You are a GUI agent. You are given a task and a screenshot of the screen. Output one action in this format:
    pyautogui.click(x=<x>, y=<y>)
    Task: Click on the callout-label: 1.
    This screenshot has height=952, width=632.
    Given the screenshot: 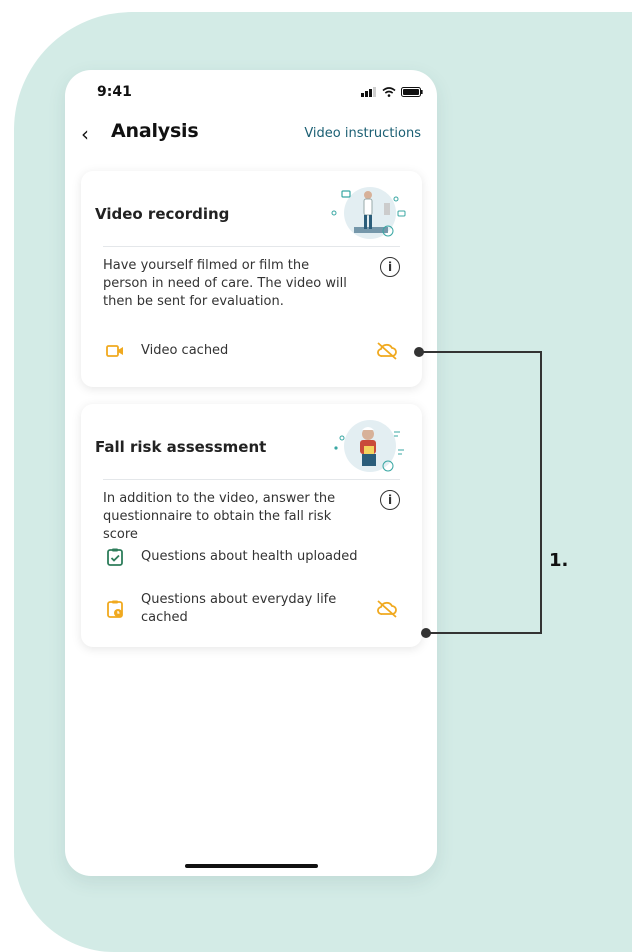 What is the action you would take?
    pyautogui.click(x=559, y=560)
    